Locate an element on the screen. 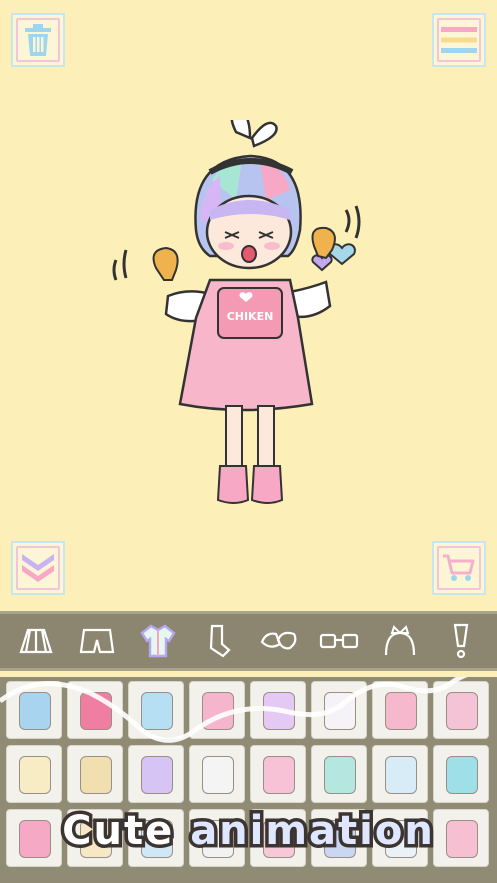 The image size is (497, 883). tab-headband is located at coordinates (400, 641).